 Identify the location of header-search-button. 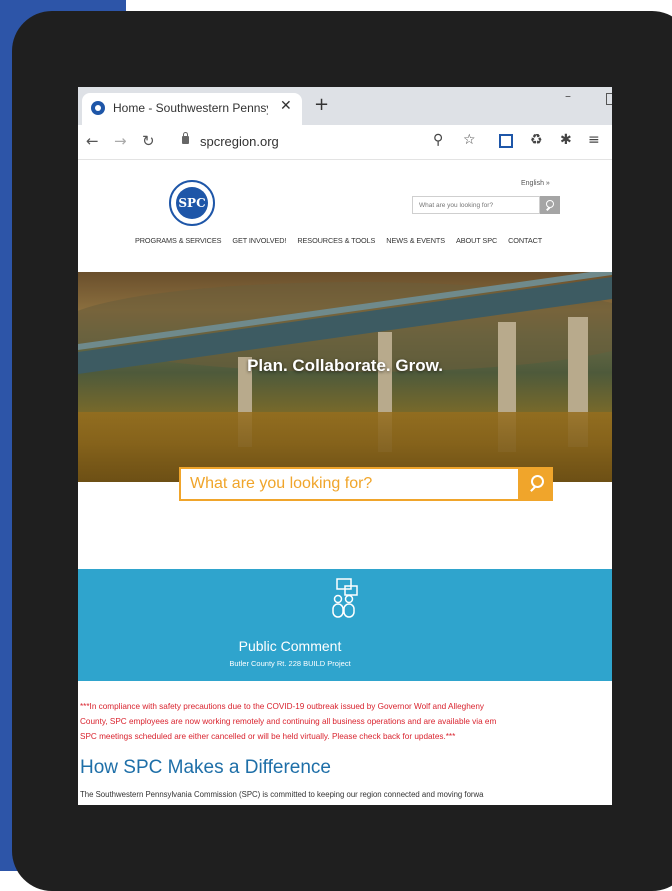
(550, 205).